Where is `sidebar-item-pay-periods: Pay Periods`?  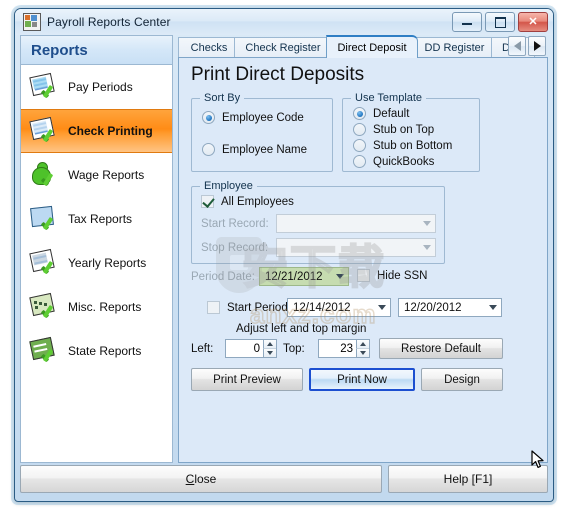 sidebar-item-pay-periods: Pay Periods is located at coordinates (96, 87).